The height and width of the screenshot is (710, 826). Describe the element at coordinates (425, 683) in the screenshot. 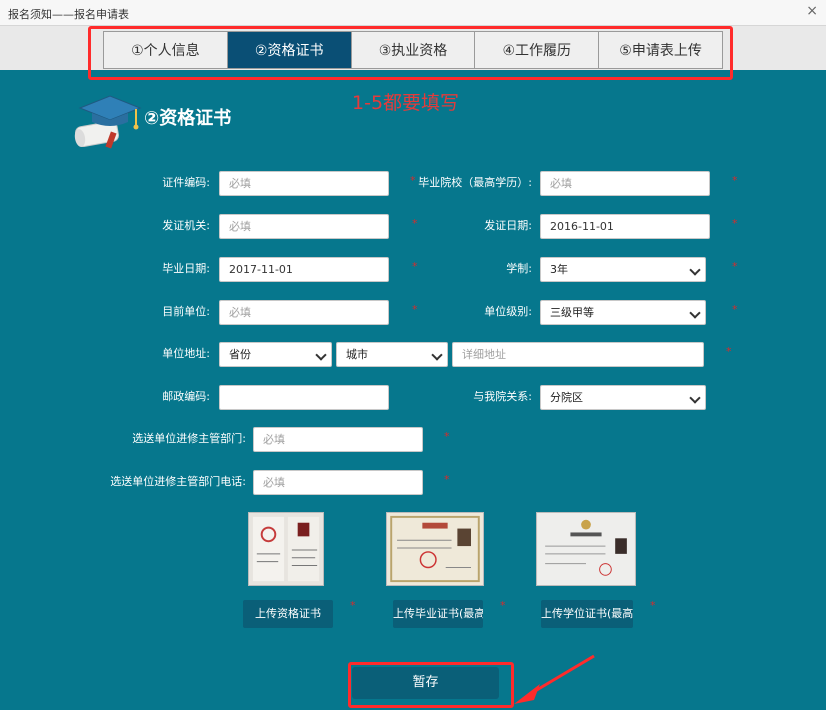

I see `save-draft-button: 暂存` at that location.